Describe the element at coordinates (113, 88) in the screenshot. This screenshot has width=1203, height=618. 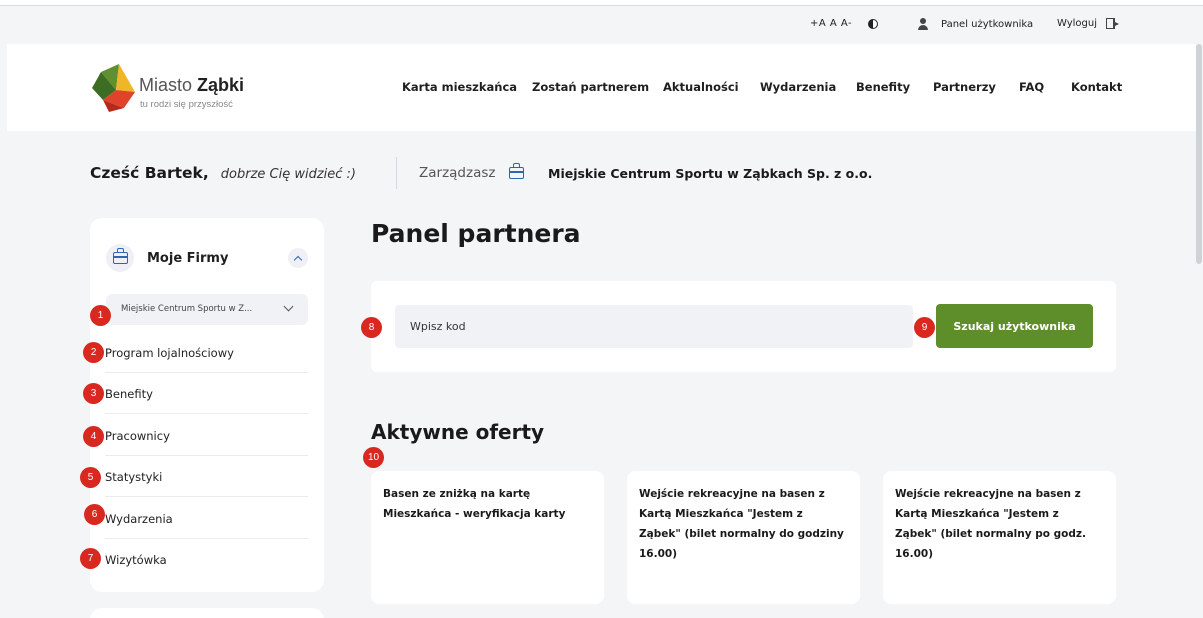
I see `logo-mark-icon` at that location.